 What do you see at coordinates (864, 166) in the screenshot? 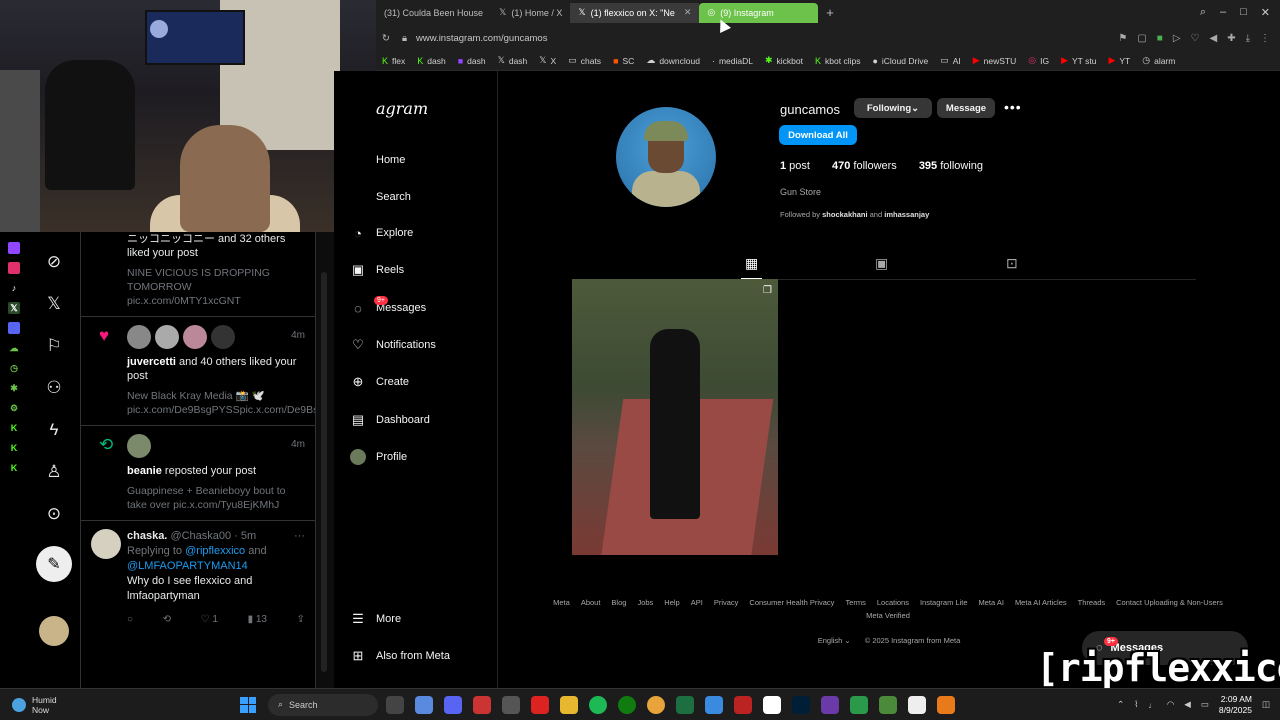
I see `followers-count: 470 followers` at bounding box center [864, 166].